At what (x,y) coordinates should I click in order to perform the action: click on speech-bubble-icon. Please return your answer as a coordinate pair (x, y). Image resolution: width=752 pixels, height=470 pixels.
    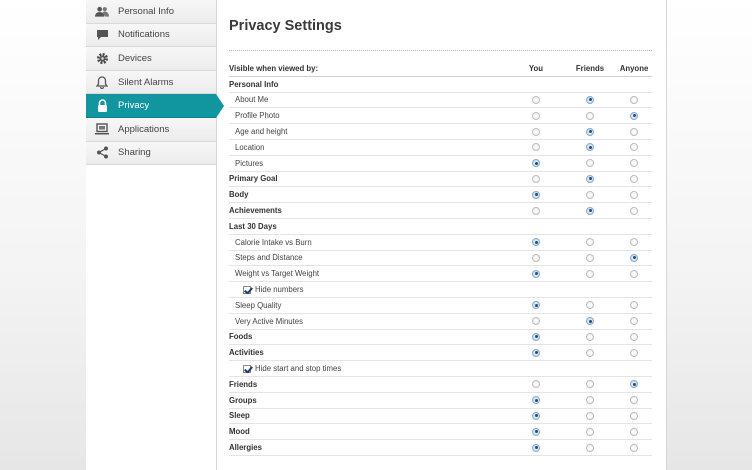
    Looking at the image, I should click on (102, 35).